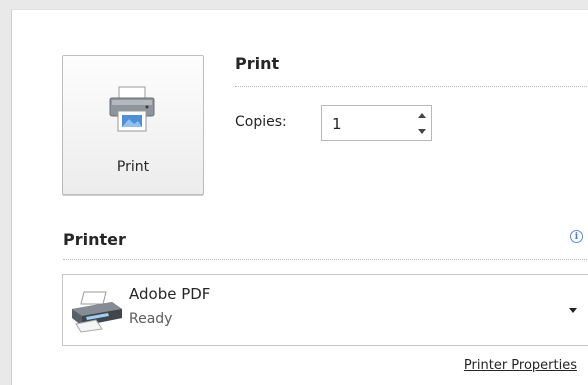 This screenshot has height=385, width=588. Describe the element at coordinates (337, 124) in the screenshot. I see `copies-value: 1` at that location.